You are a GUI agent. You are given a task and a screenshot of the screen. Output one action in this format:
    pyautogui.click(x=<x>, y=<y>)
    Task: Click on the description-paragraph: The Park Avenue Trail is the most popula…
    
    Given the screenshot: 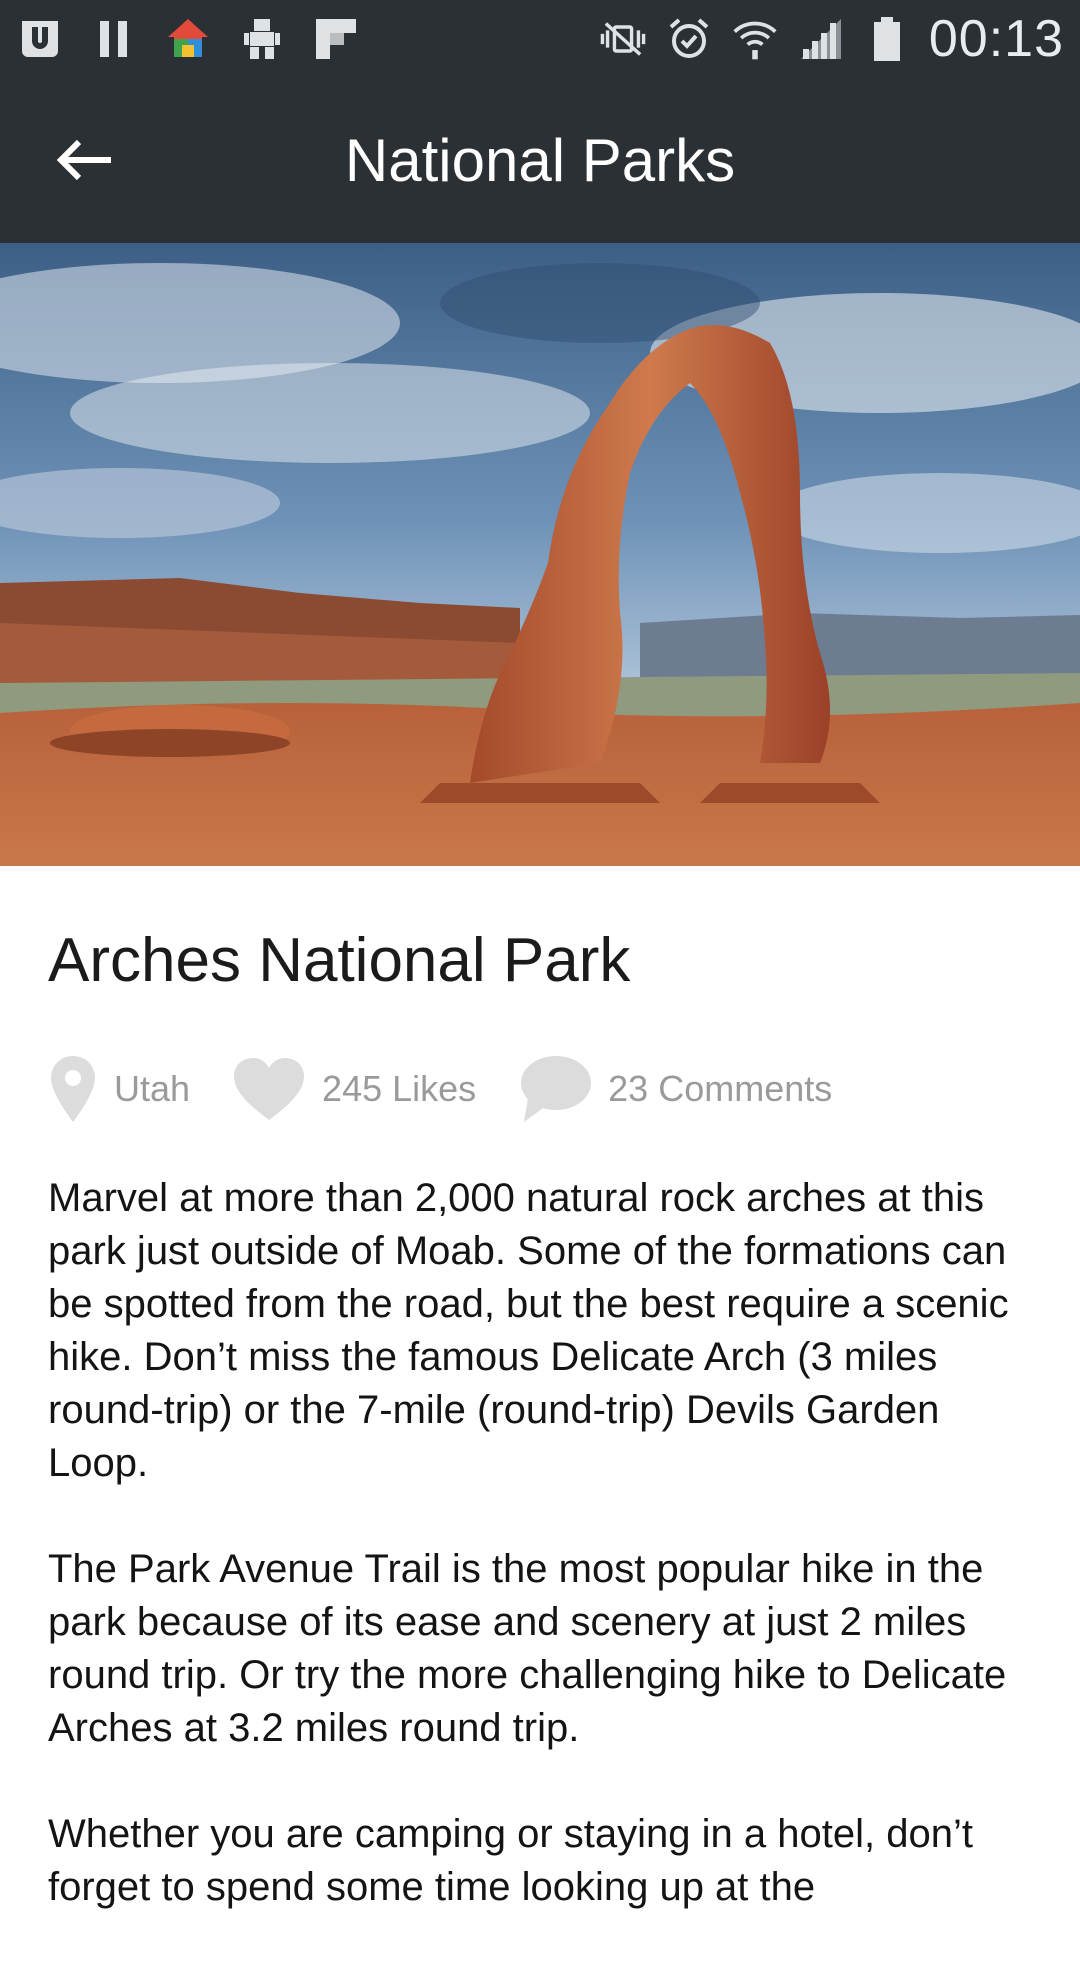 What is the action you would take?
    pyautogui.click(x=527, y=1648)
    